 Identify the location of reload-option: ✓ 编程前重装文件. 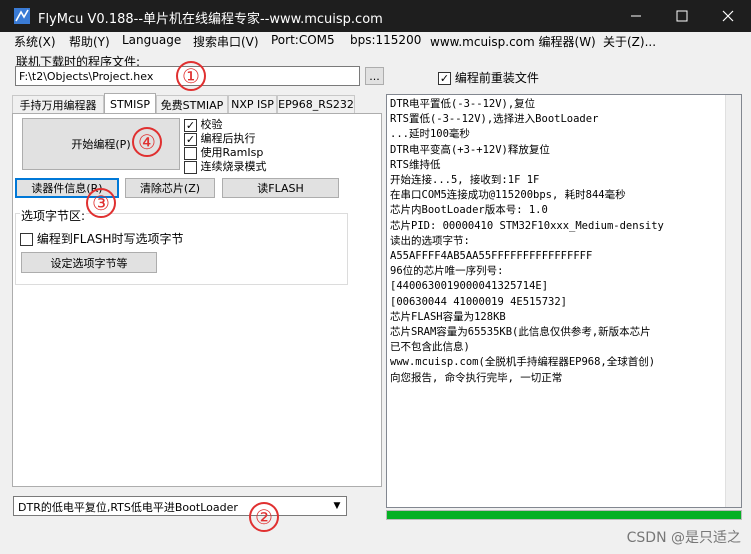
(488, 77).